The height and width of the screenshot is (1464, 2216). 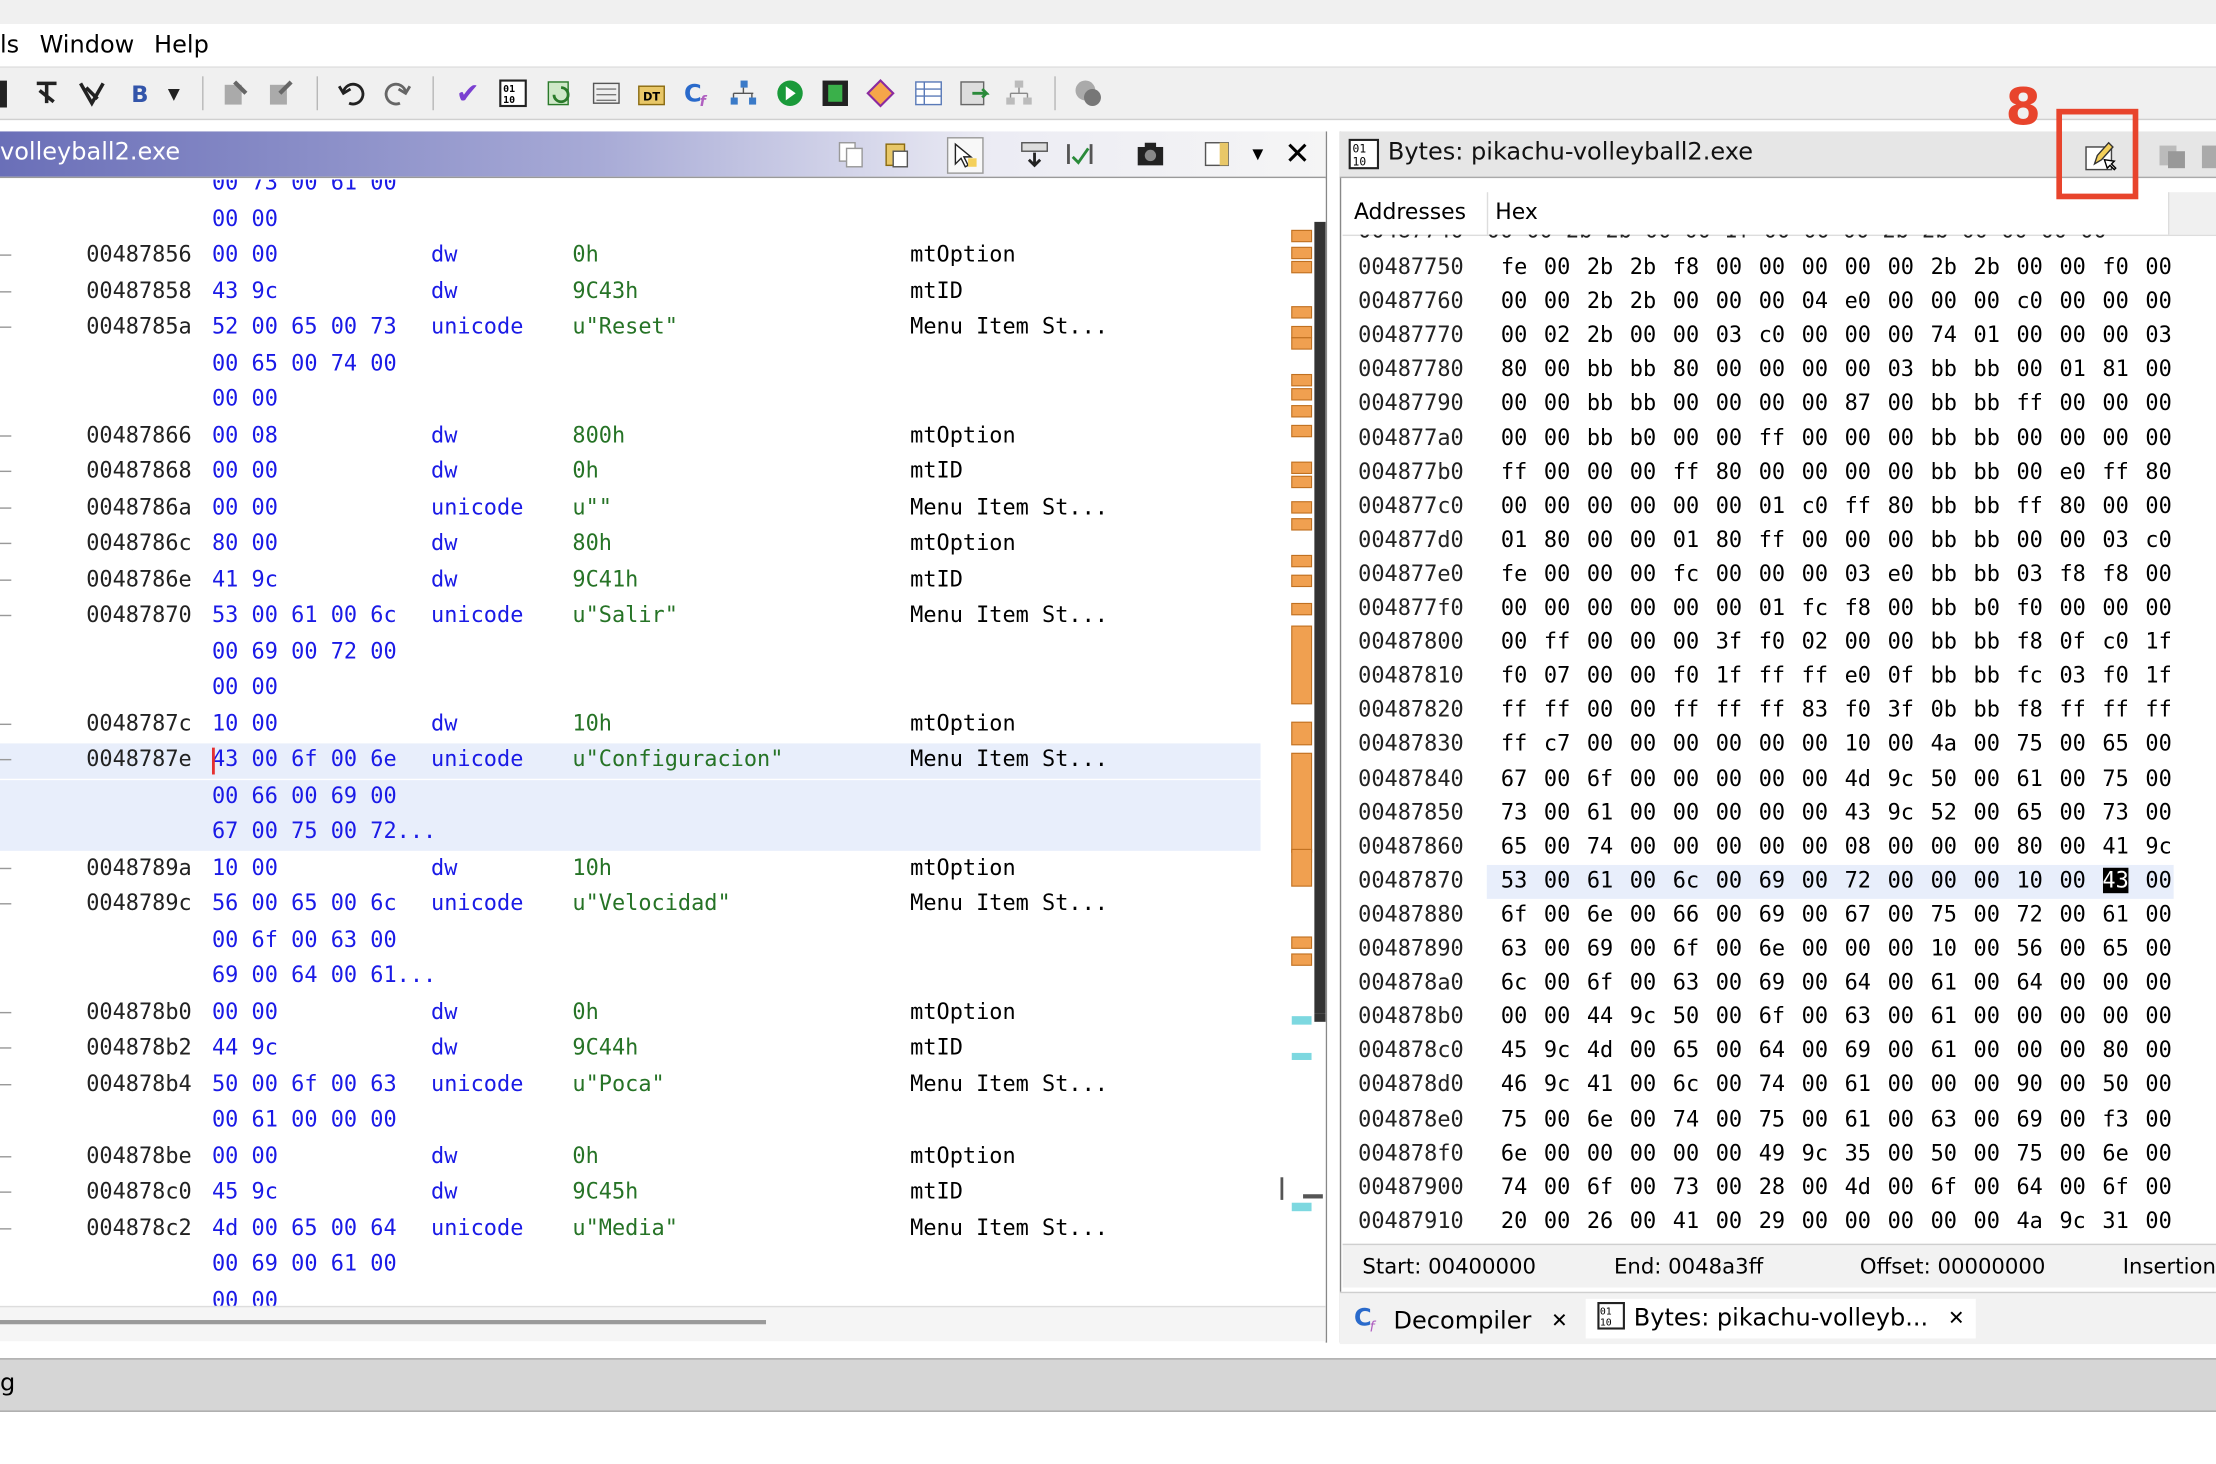 I want to click on hex-byte: 63, so click(x=1944, y=1118).